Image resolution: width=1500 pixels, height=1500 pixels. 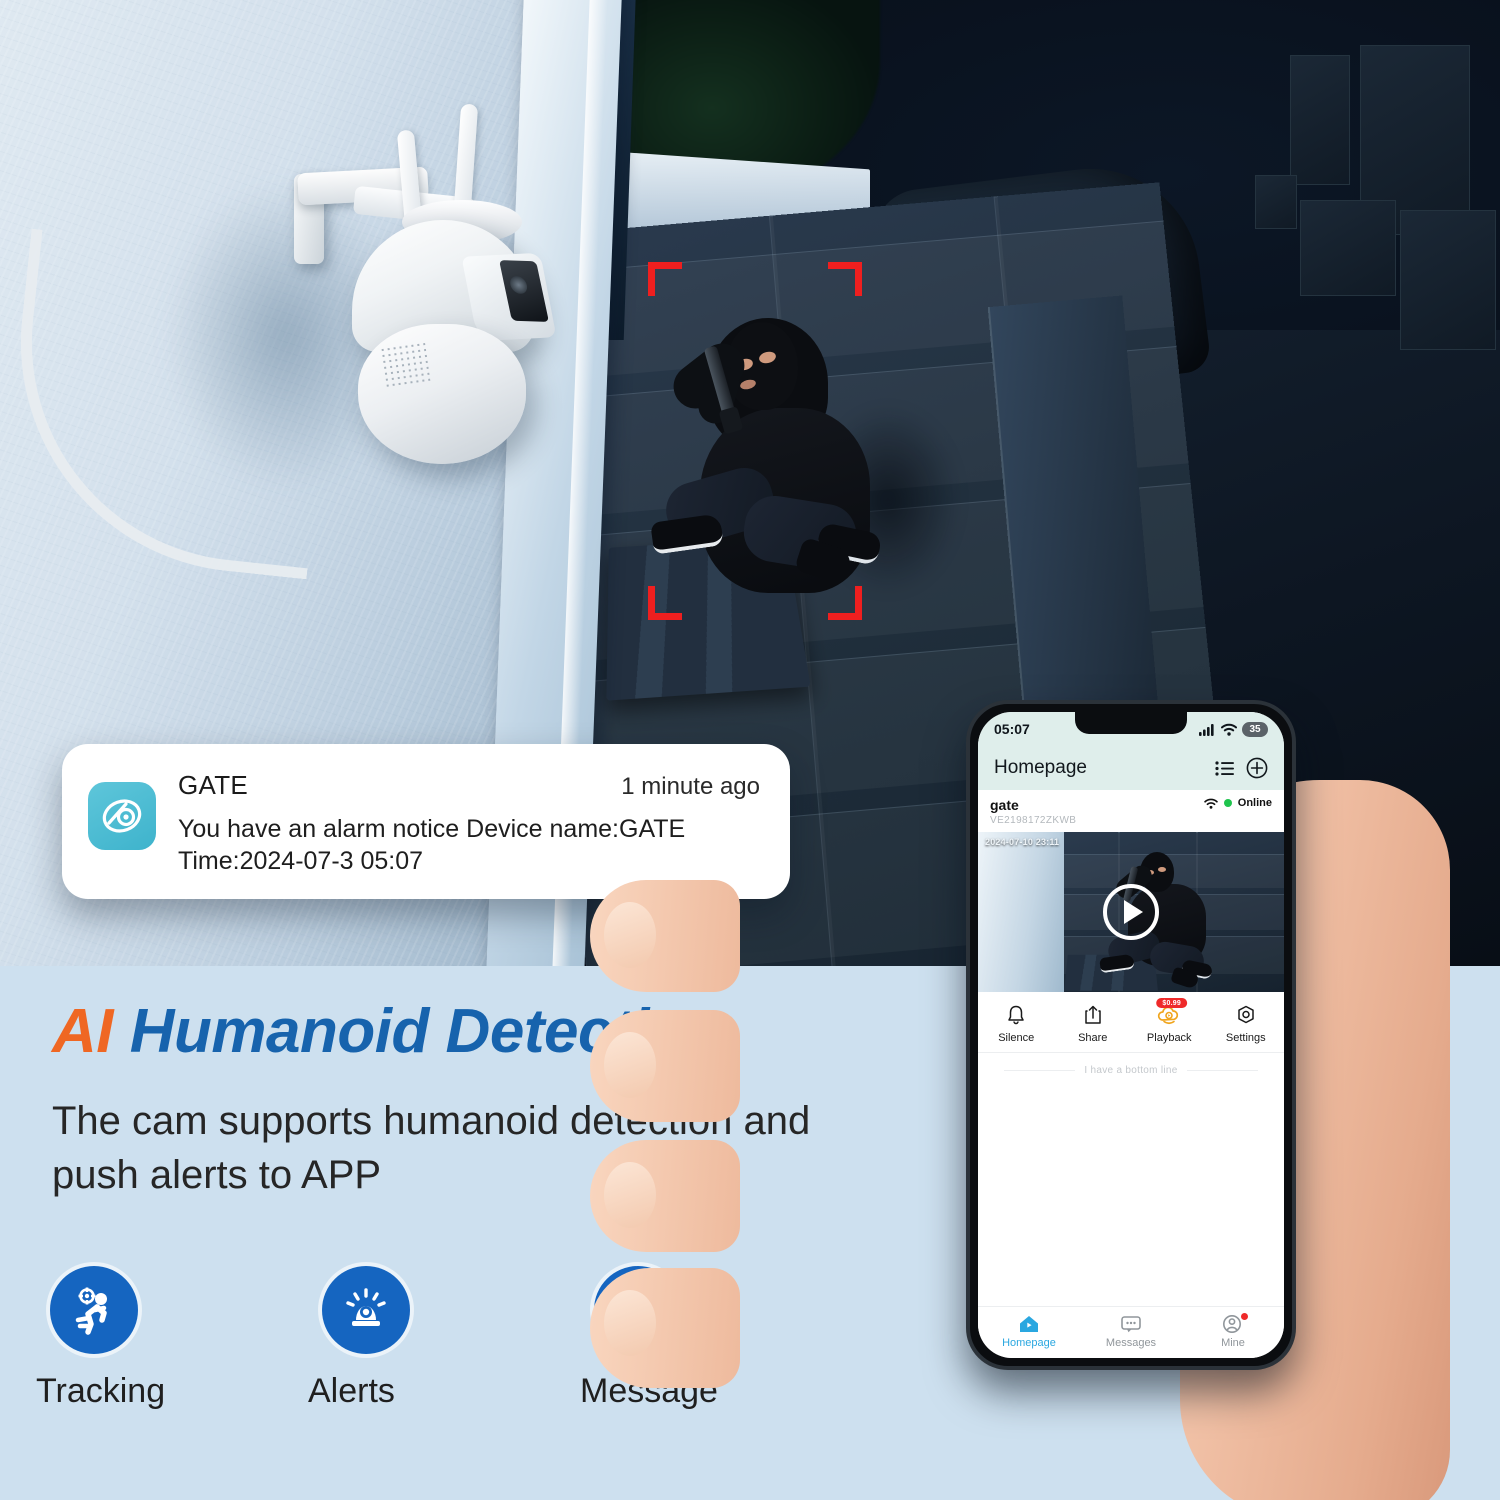 I want to click on tab-label: Homepage, so click(x=1029, y=1343).